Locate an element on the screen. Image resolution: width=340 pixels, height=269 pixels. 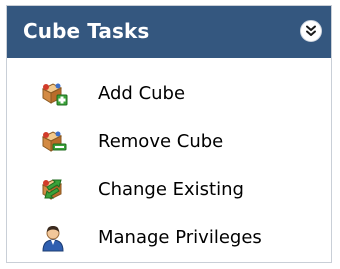
user-privileges-icon is located at coordinates (53, 237).